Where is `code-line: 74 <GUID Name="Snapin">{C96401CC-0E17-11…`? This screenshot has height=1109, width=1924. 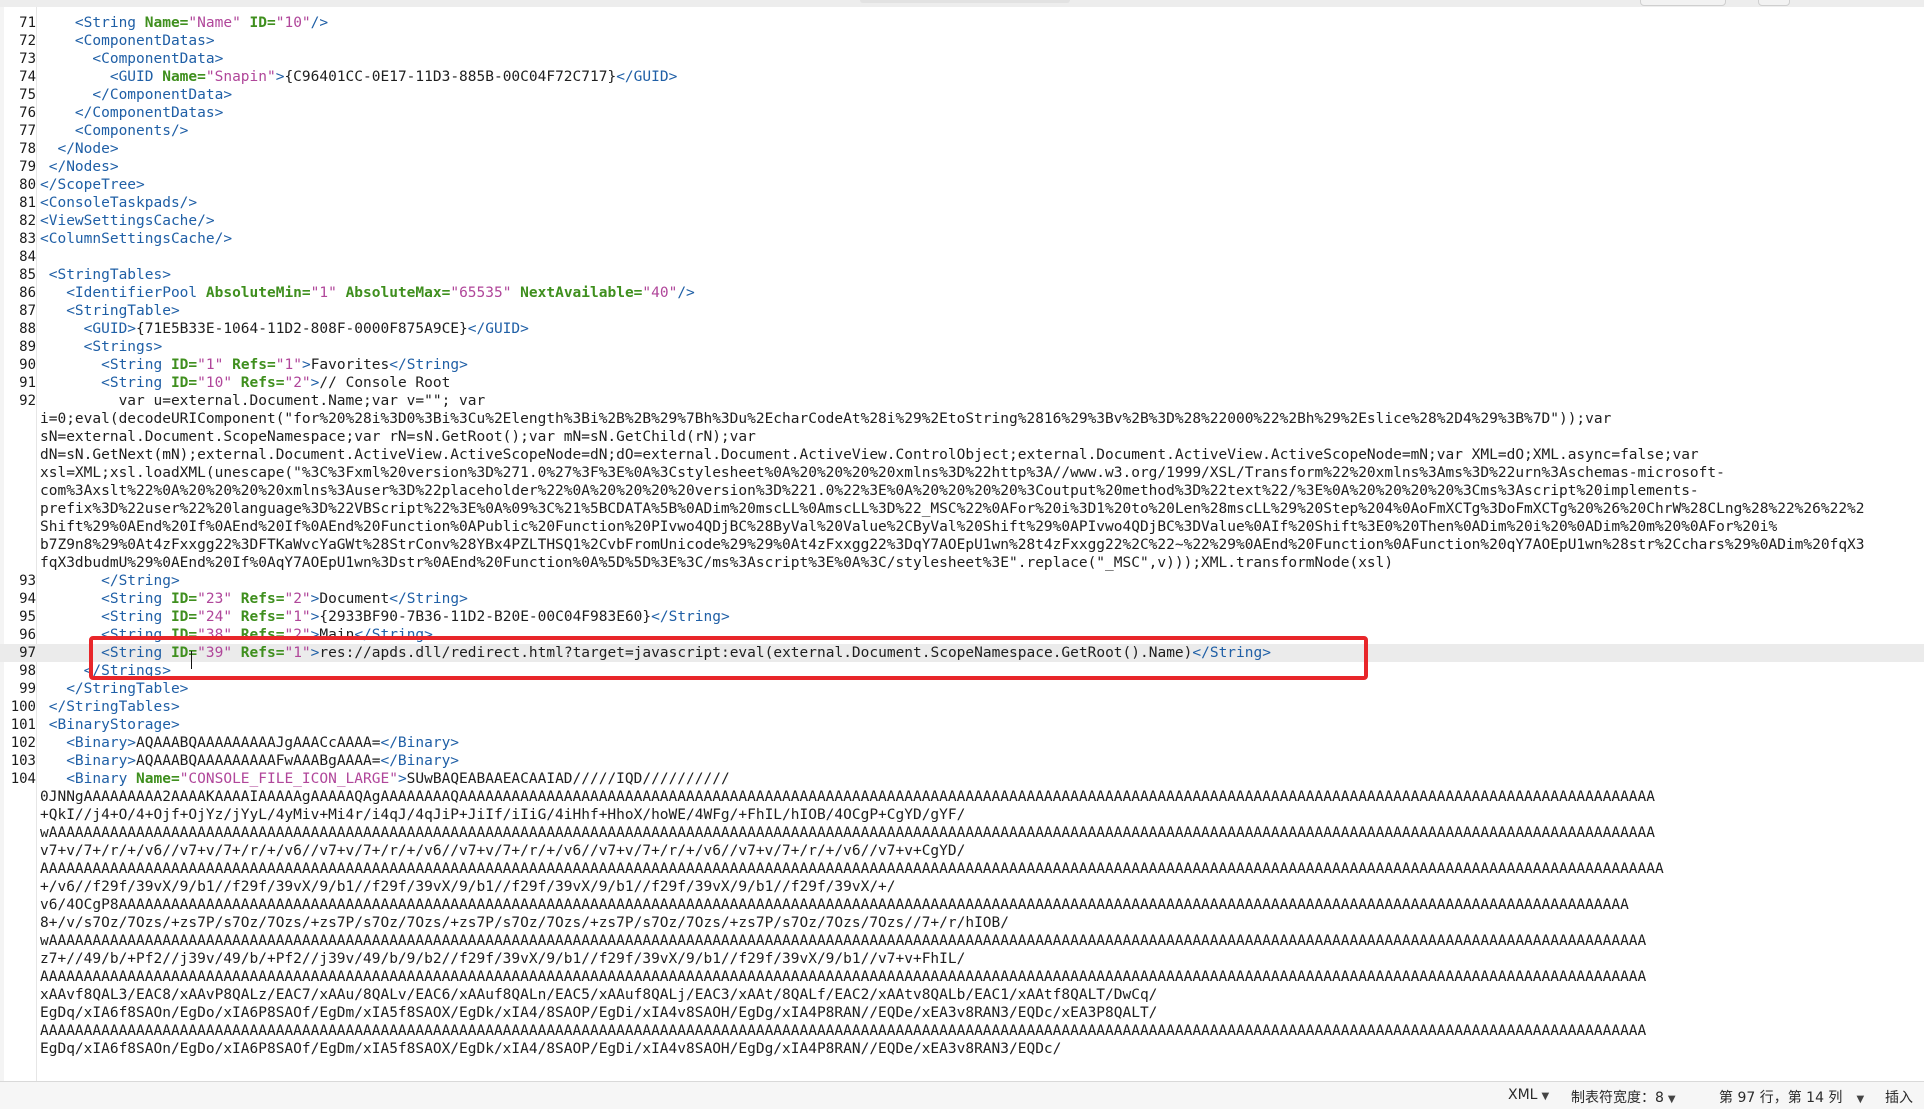
code-line: 74 <GUID Name="Snapin">{C96401CC-0E17-11… is located at coordinates (962, 77).